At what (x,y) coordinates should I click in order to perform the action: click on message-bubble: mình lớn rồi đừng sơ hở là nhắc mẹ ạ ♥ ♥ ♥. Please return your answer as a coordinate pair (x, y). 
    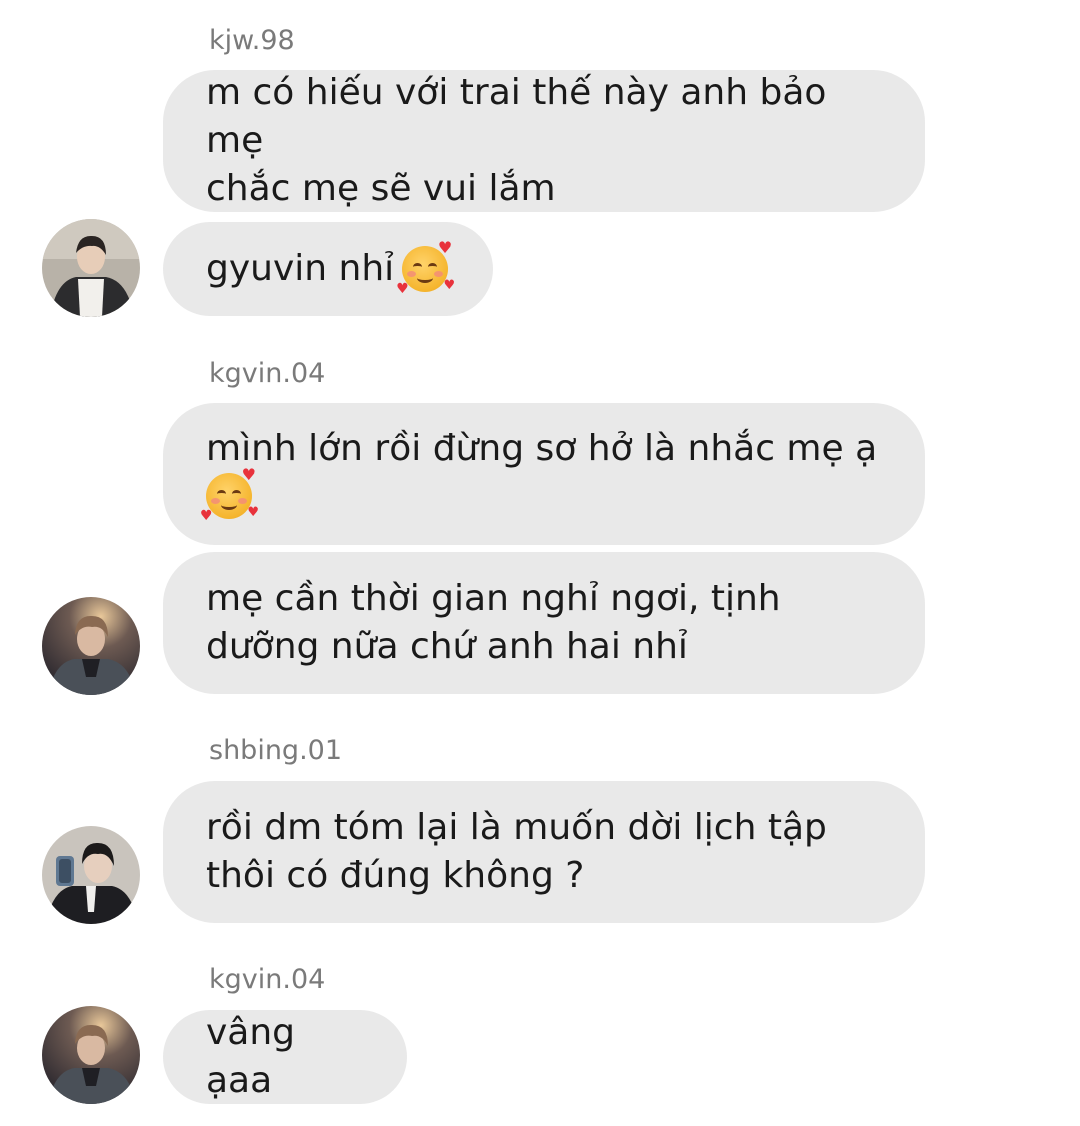
    Looking at the image, I should click on (544, 474).